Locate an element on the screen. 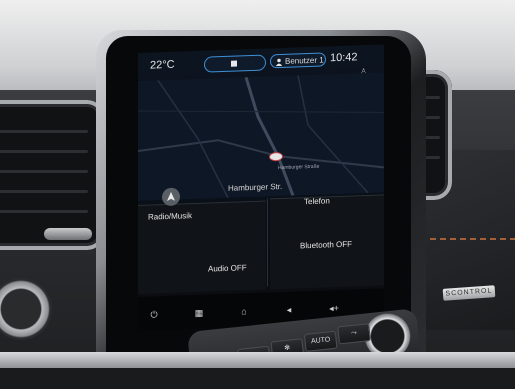 The width and height of the screenshot is (515, 389). stop-button is located at coordinates (235, 63).